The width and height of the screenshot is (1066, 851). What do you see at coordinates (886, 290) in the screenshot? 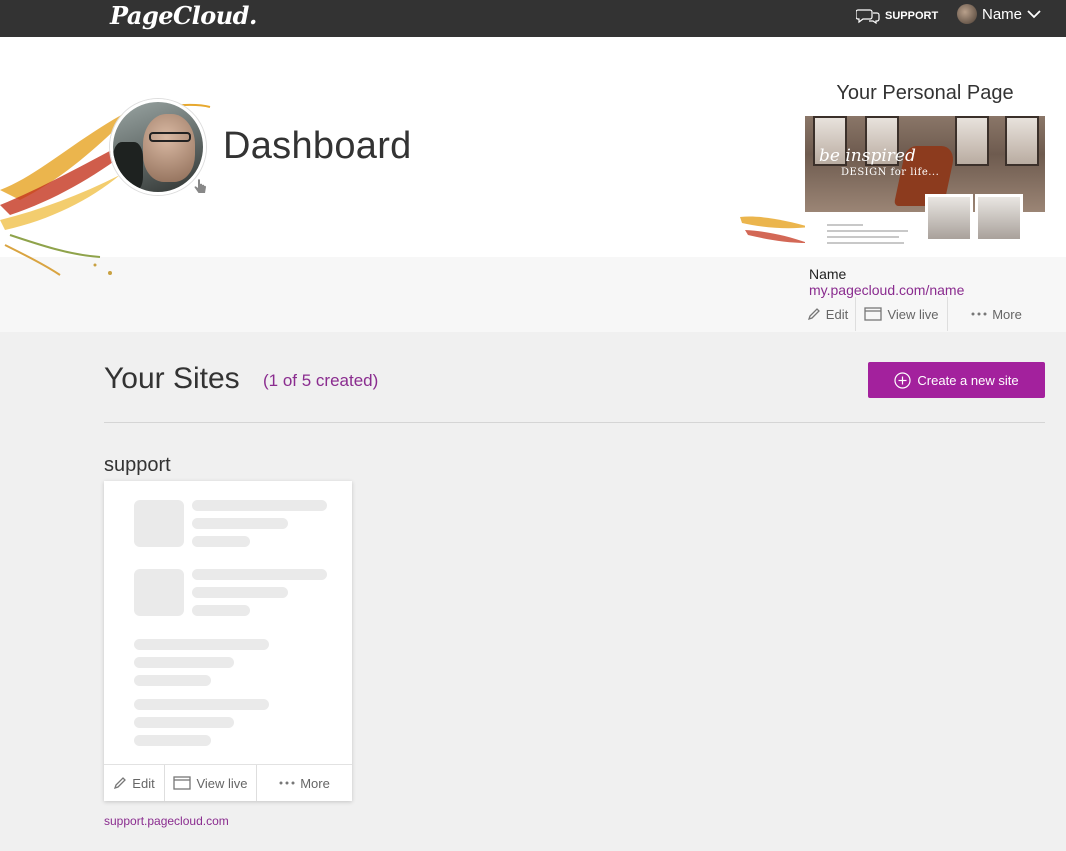
I see `personal-page-url: my.pagecloud.com/name` at bounding box center [886, 290].